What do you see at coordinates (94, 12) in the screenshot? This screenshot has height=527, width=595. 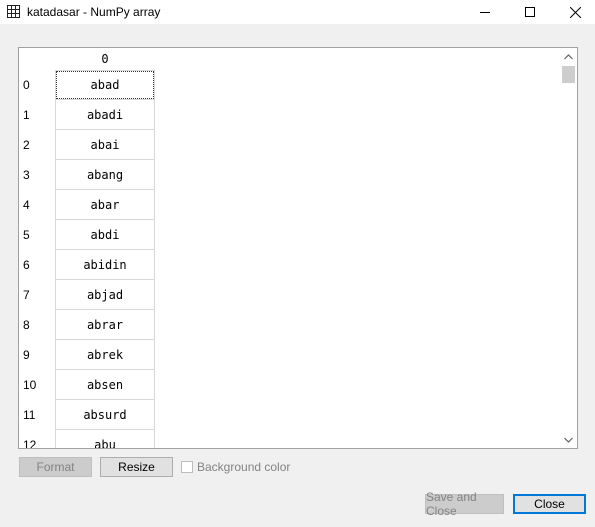 I see `window-title: katadasar - NumPy array` at bounding box center [94, 12].